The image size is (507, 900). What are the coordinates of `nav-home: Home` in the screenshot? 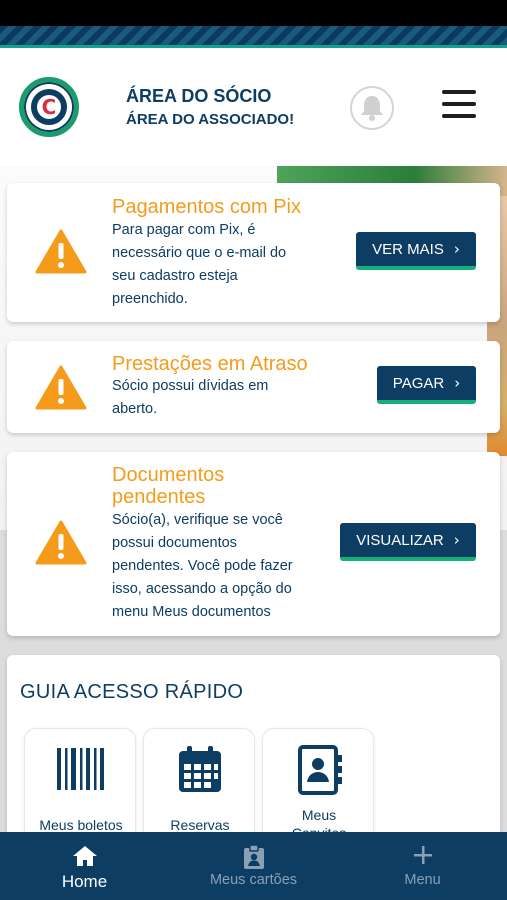 It's located at (84, 866).